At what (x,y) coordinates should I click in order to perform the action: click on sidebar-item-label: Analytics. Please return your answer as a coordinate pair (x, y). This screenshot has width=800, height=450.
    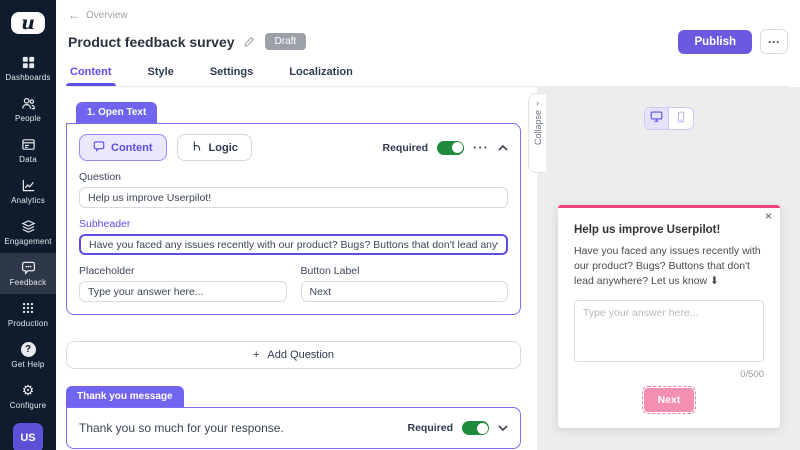
    Looking at the image, I should click on (28, 200).